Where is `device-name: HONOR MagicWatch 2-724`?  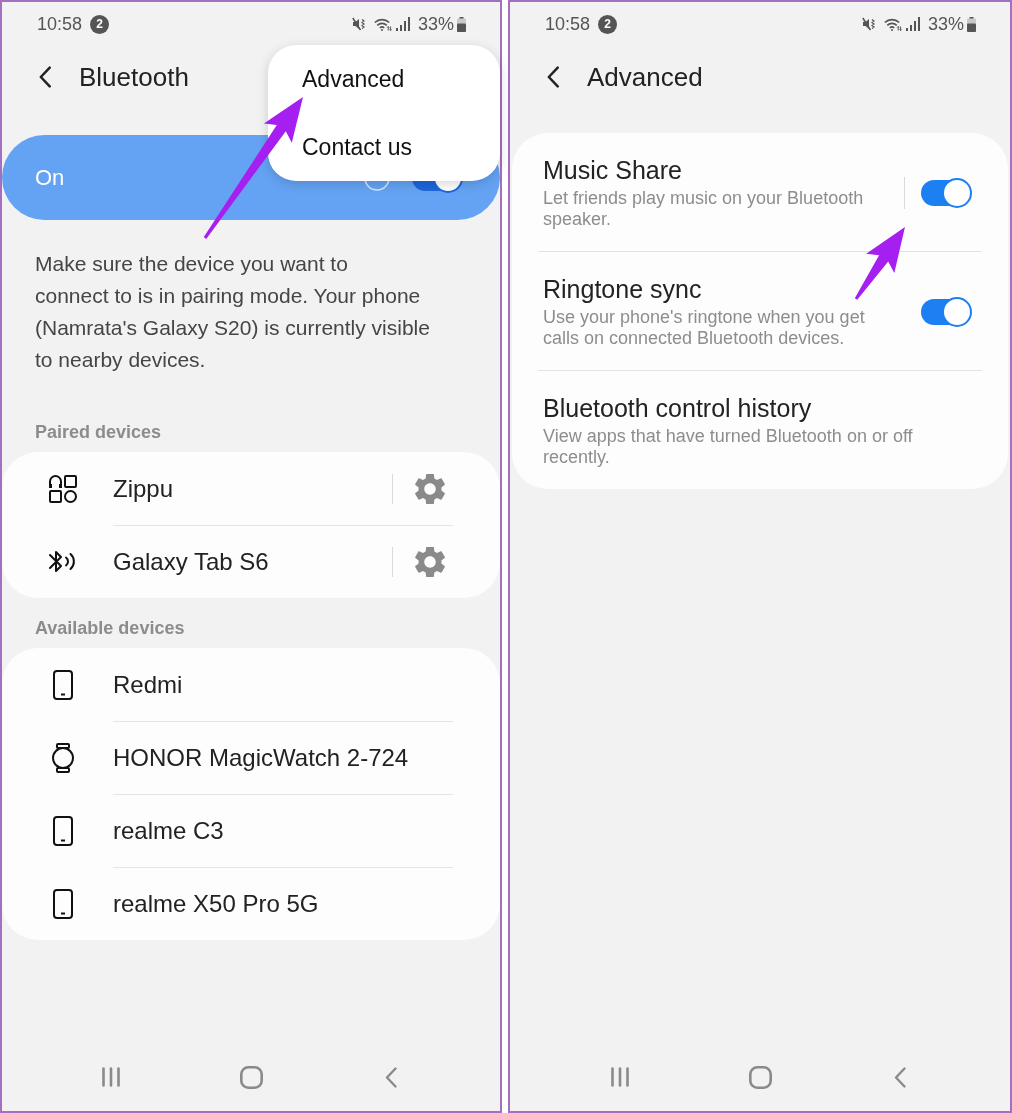 device-name: HONOR MagicWatch 2-724 is located at coordinates (261, 758).